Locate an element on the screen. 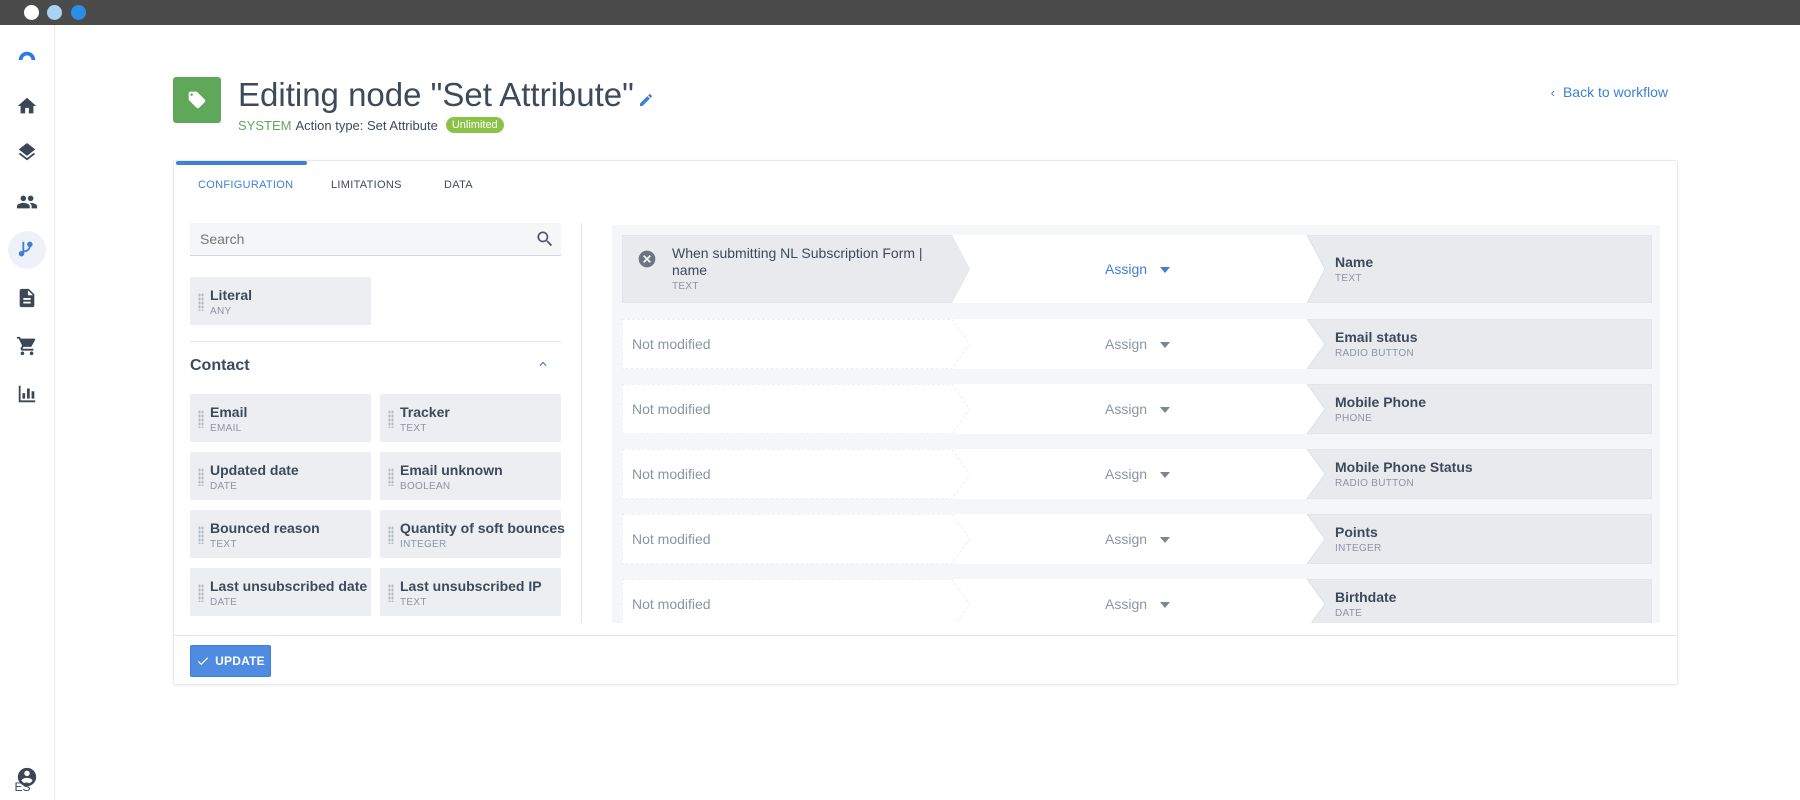  chevron-up-icon is located at coordinates (544, 365).